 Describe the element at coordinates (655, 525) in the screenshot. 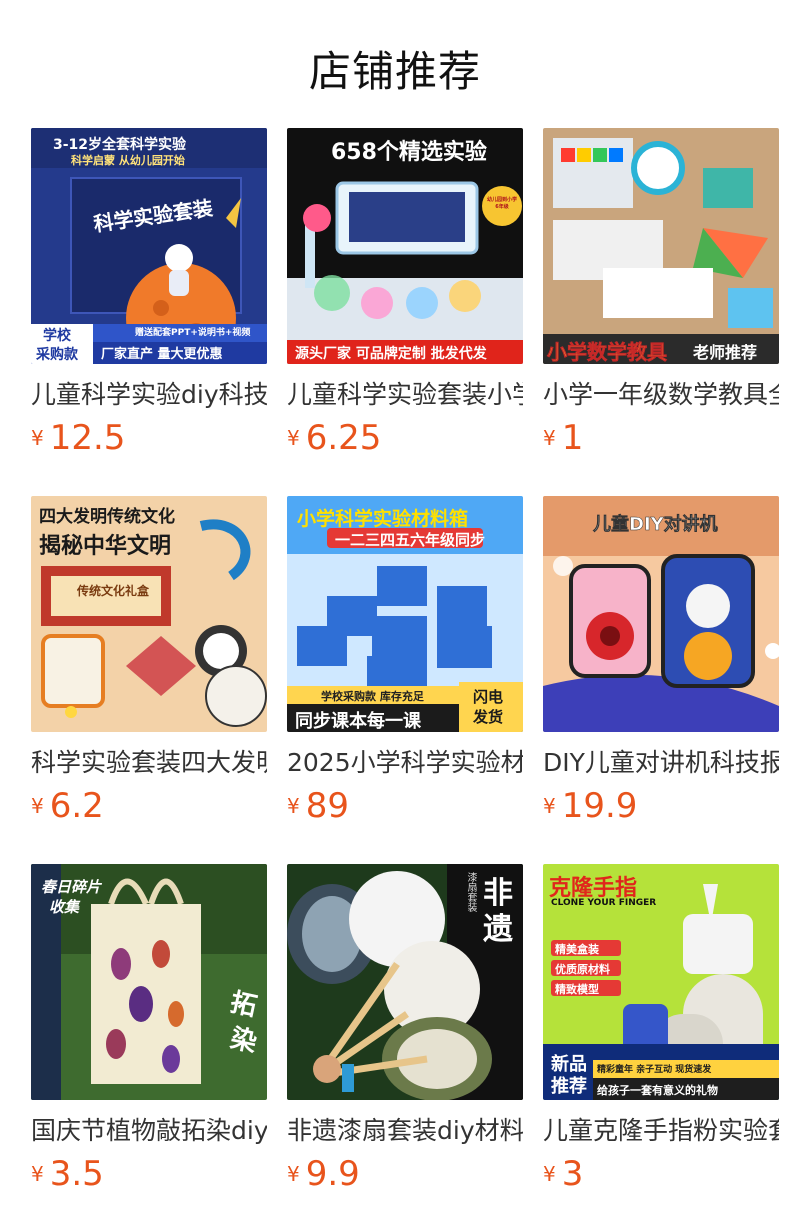

I see `image-caption: 儿童DIY对讲机` at that location.